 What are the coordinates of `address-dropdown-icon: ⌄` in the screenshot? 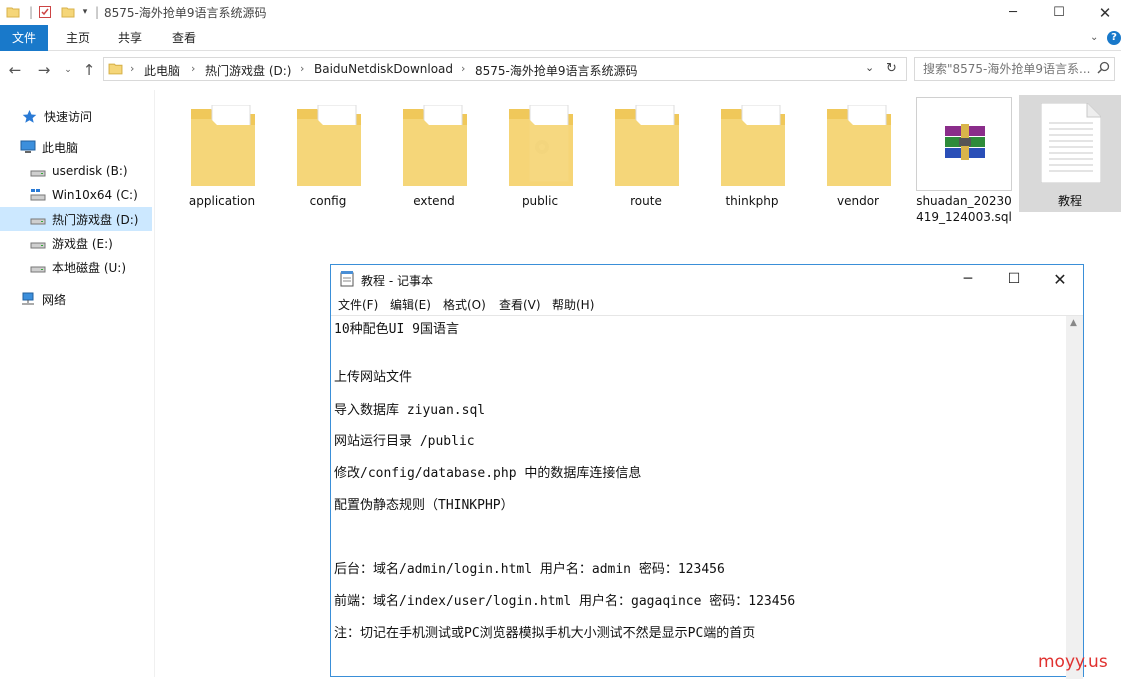 It's located at (869, 67).